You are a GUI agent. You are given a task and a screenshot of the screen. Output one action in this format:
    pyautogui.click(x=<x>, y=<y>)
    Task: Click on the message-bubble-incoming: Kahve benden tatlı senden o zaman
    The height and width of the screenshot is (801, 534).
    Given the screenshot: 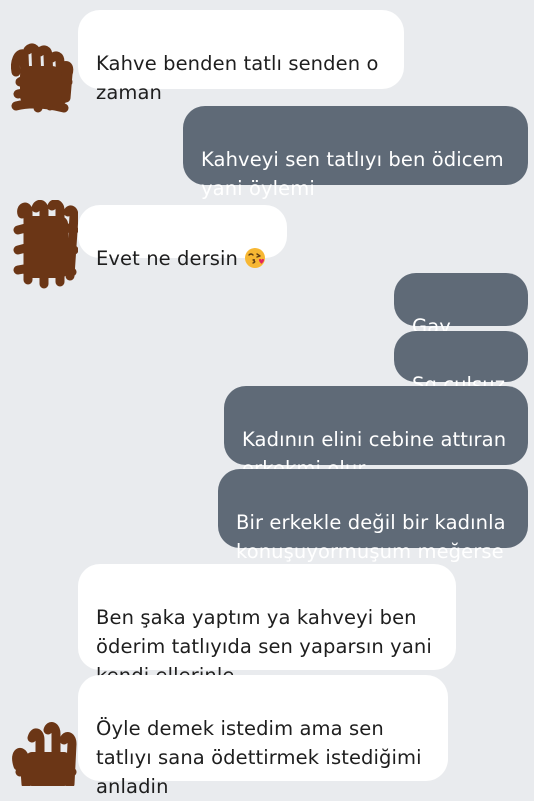 What is the action you would take?
    pyautogui.click(x=241, y=57)
    